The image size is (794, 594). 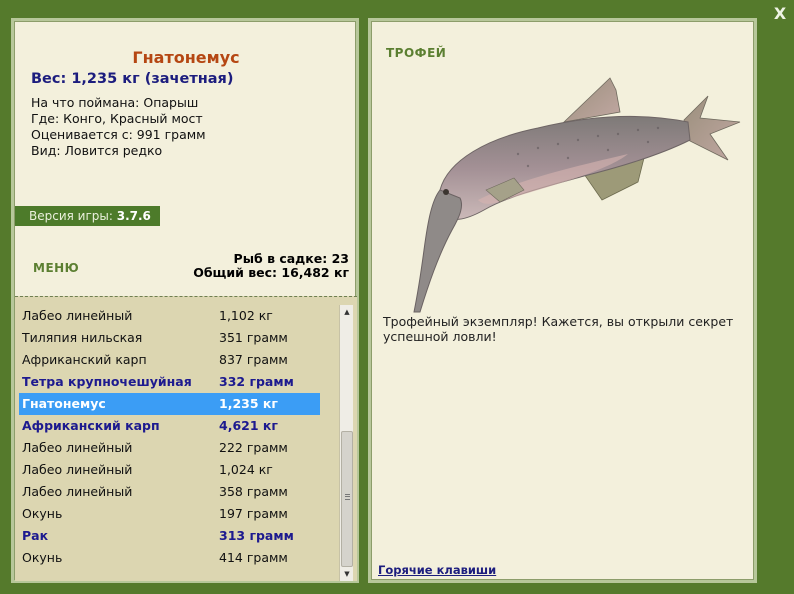 What do you see at coordinates (133, 216) in the screenshot?
I see `version-value: 3.7.6` at bounding box center [133, 216].